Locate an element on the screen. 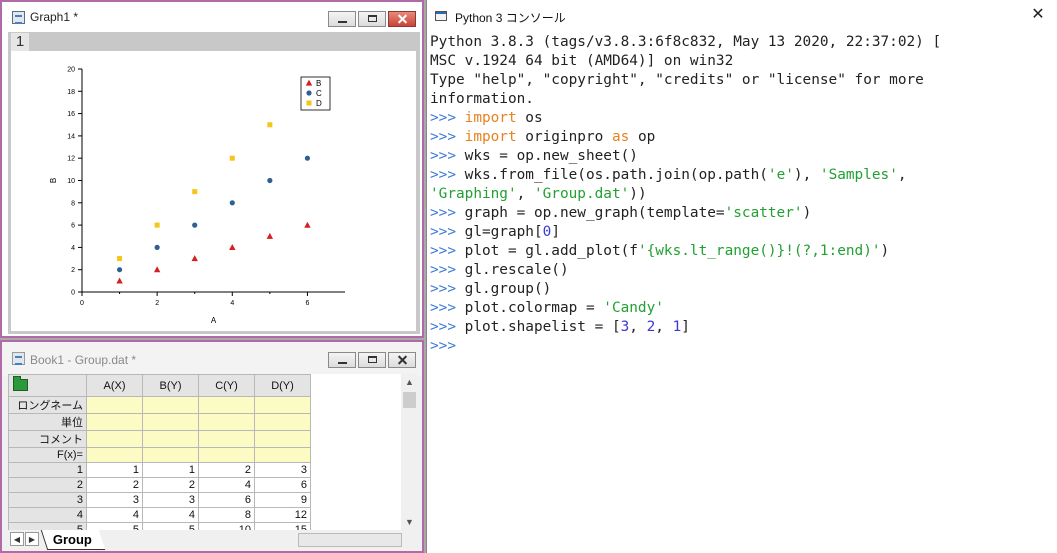 The image size is (1057, 553). legend-marker-d is located at coordinates (309, 103).